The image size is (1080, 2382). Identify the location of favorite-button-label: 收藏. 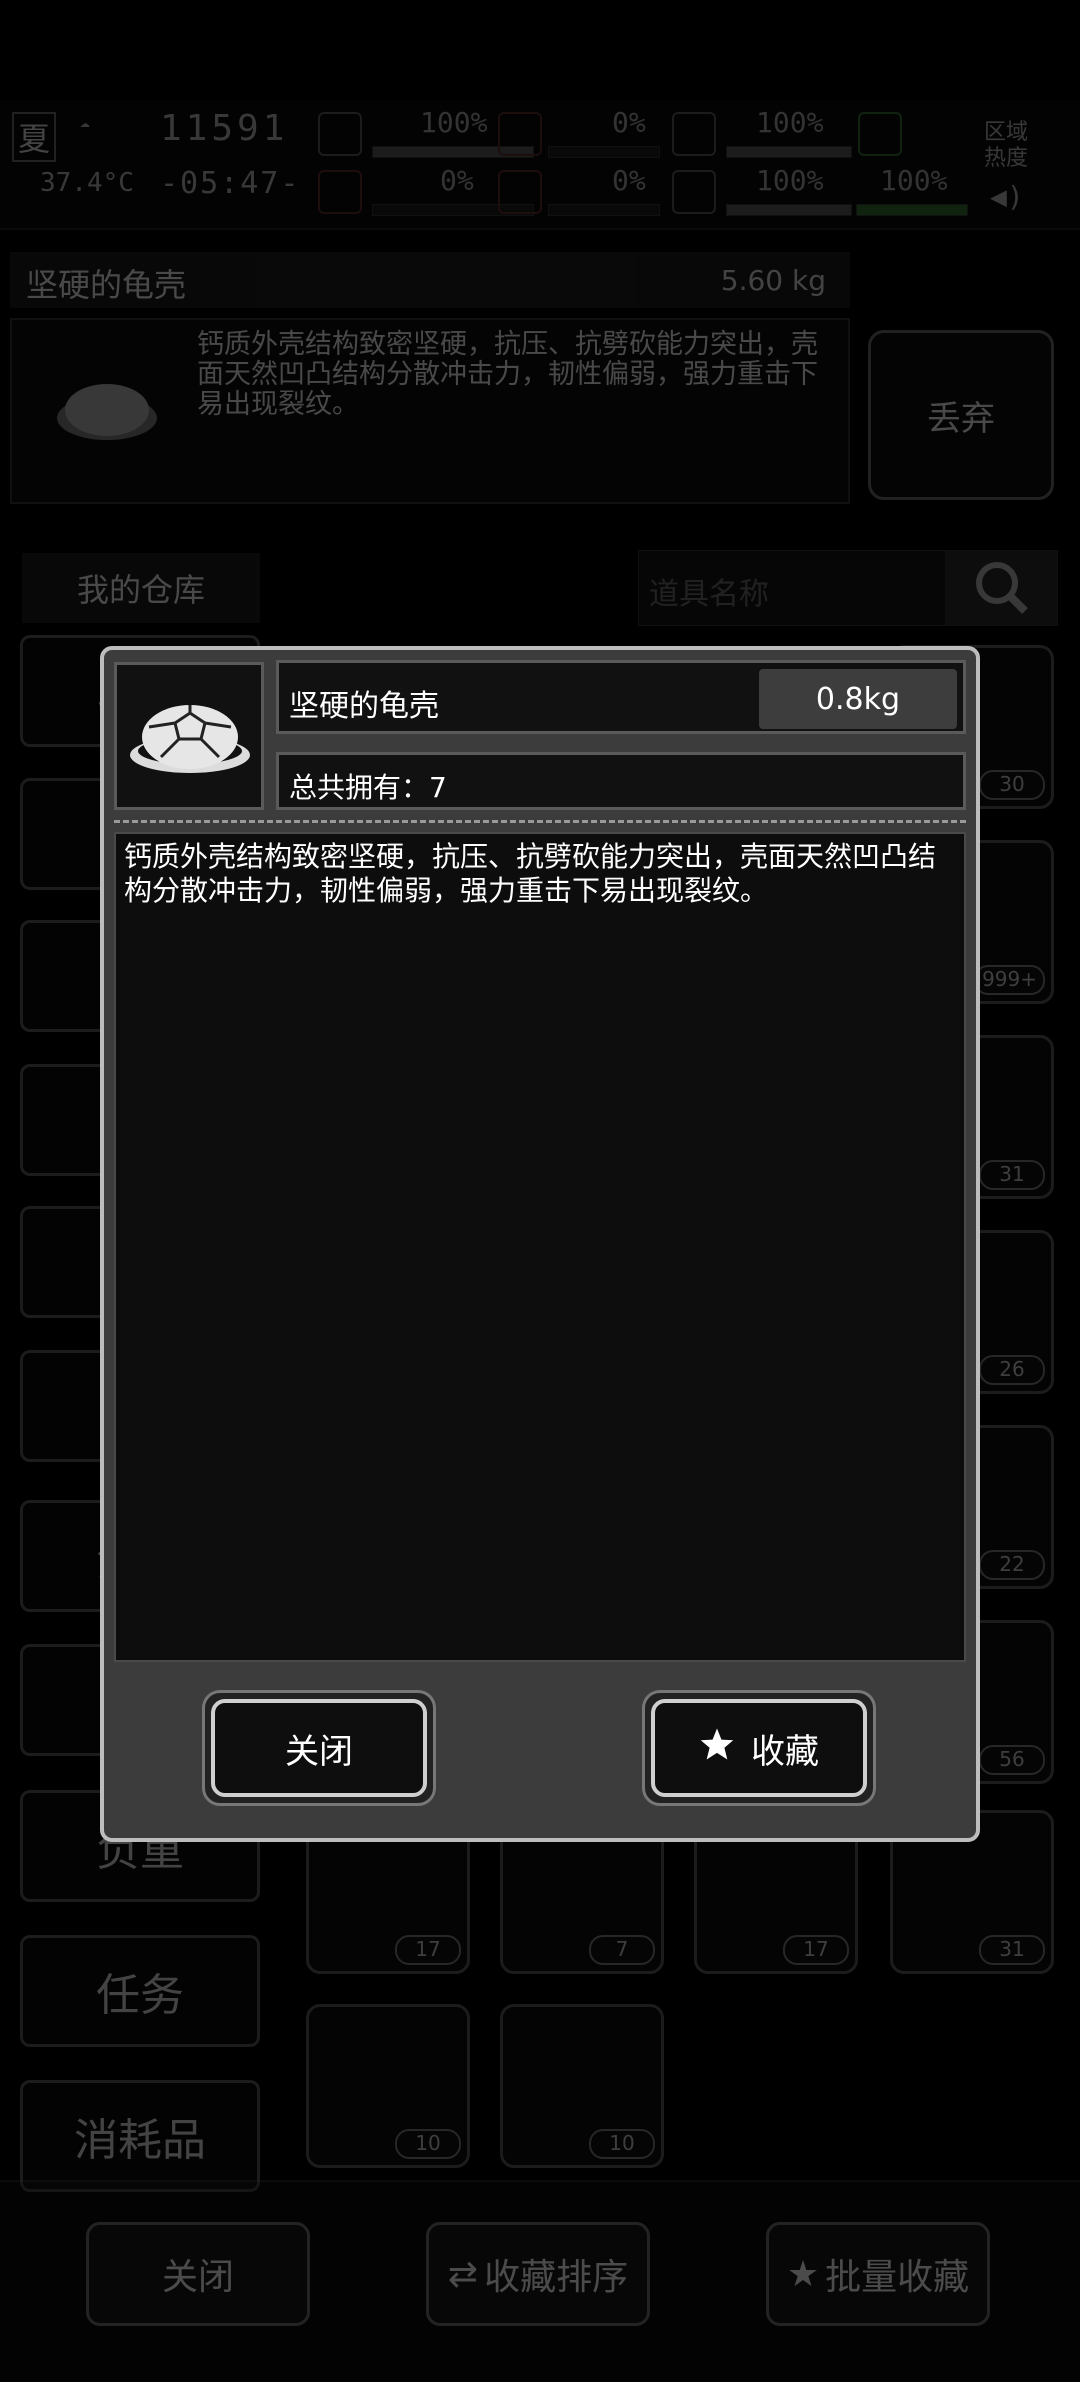
(785, 1751).